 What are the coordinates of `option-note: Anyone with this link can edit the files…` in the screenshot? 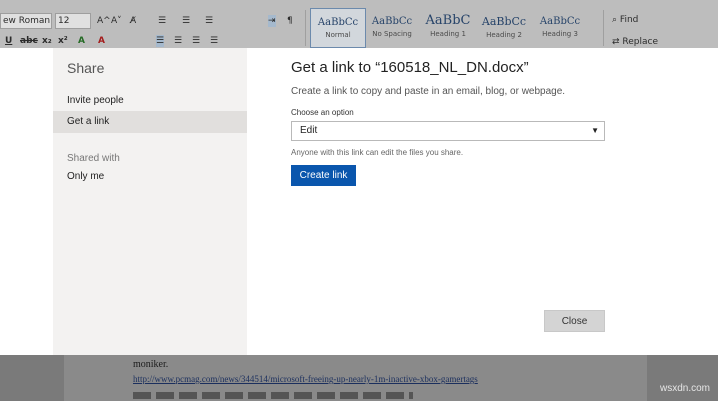 It's located at (377, 152).